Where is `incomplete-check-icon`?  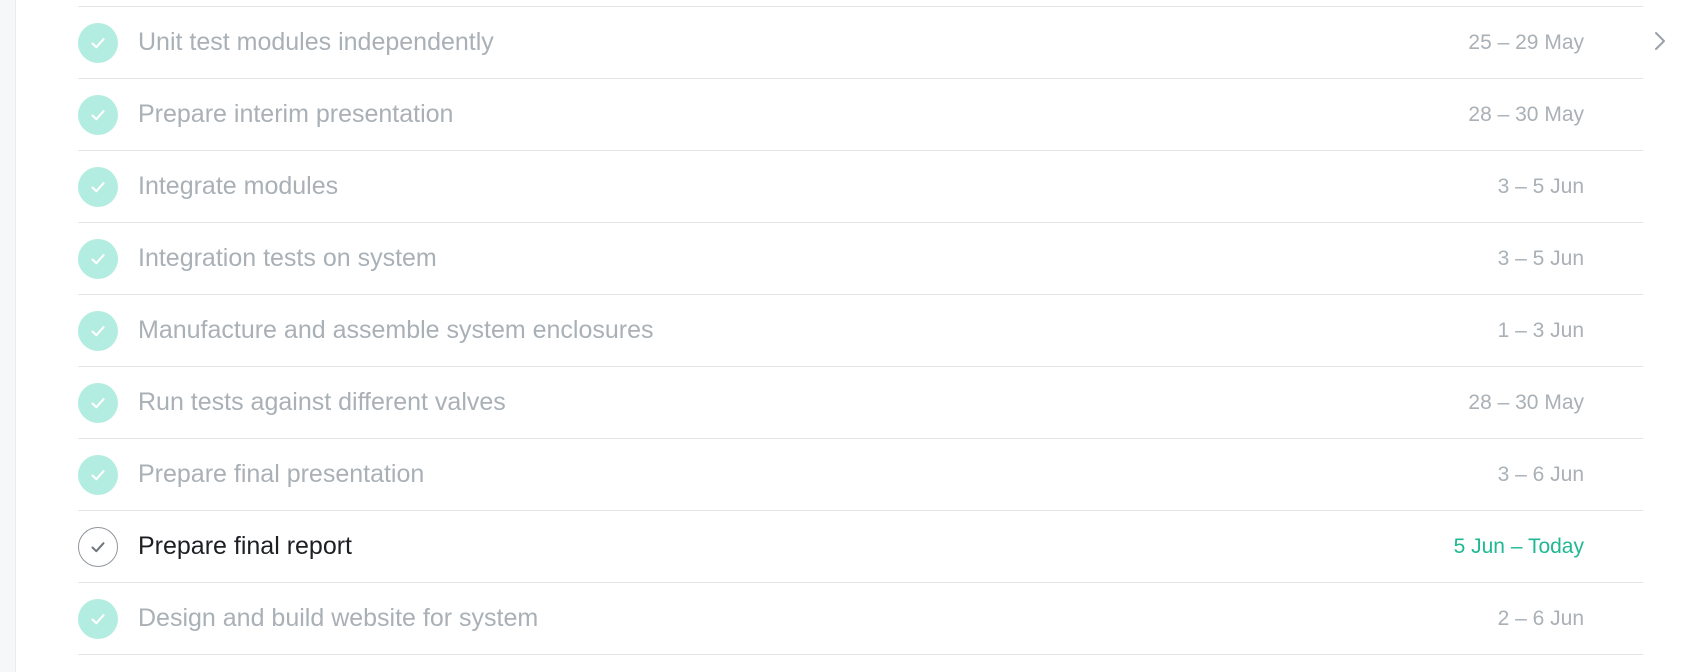 incomplete-check-icon is located at coordinates (98, 546).